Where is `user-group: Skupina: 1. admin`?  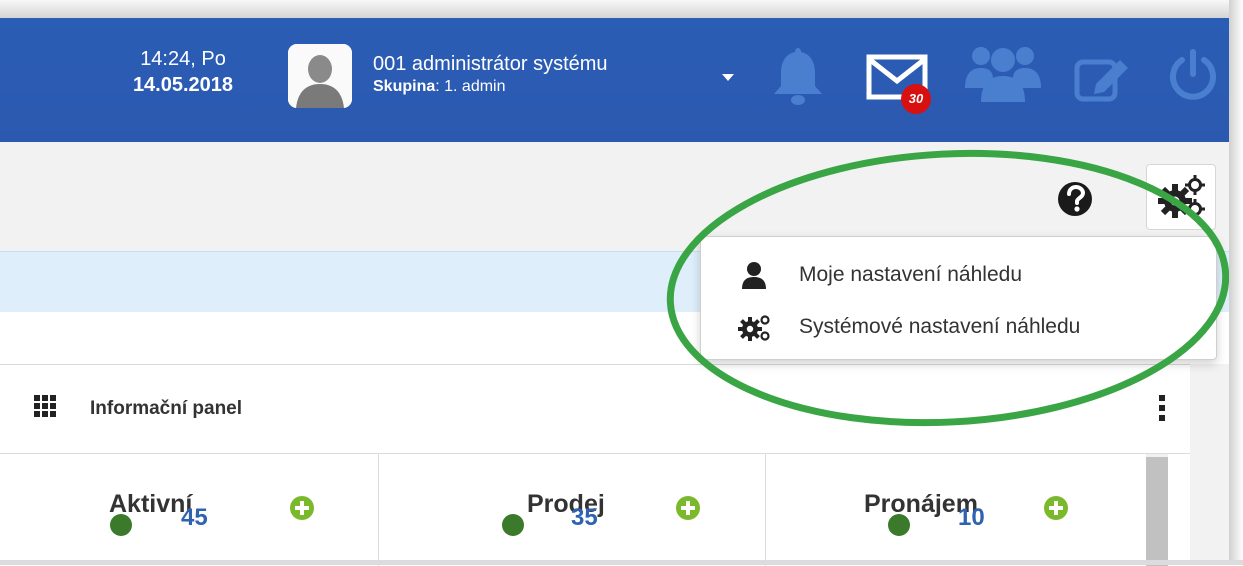
user-group: Skupina: 1. admin is located at coordinates (490, 87).